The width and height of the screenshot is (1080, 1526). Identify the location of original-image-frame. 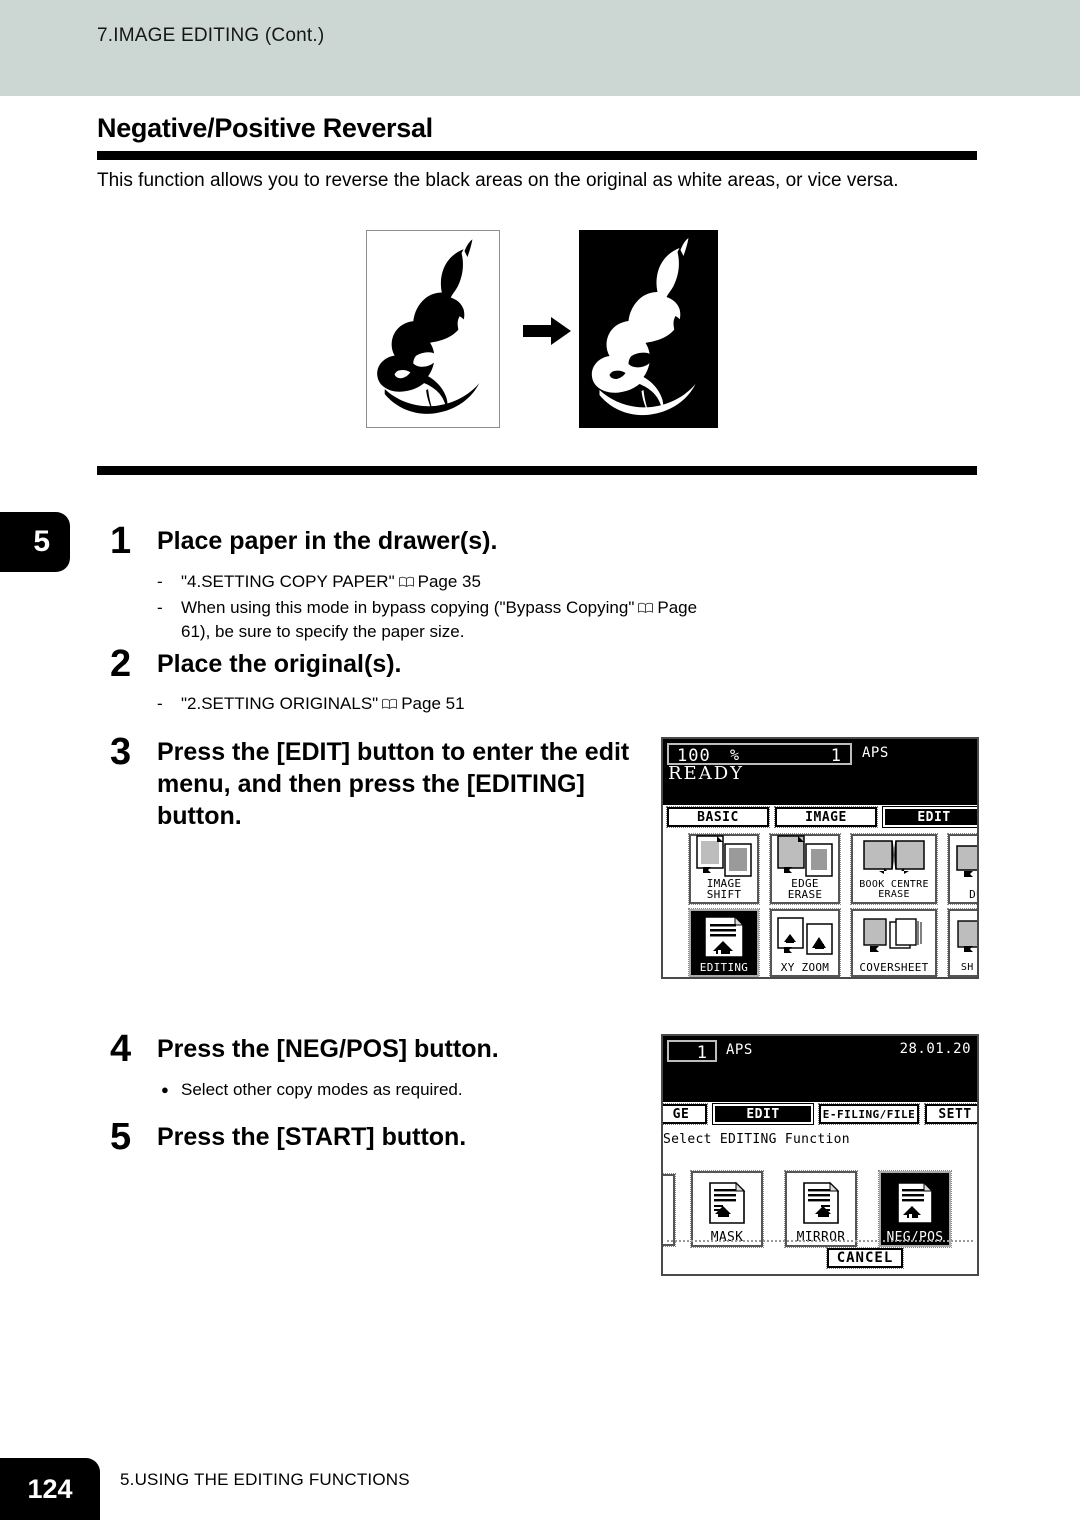
(433, 329).